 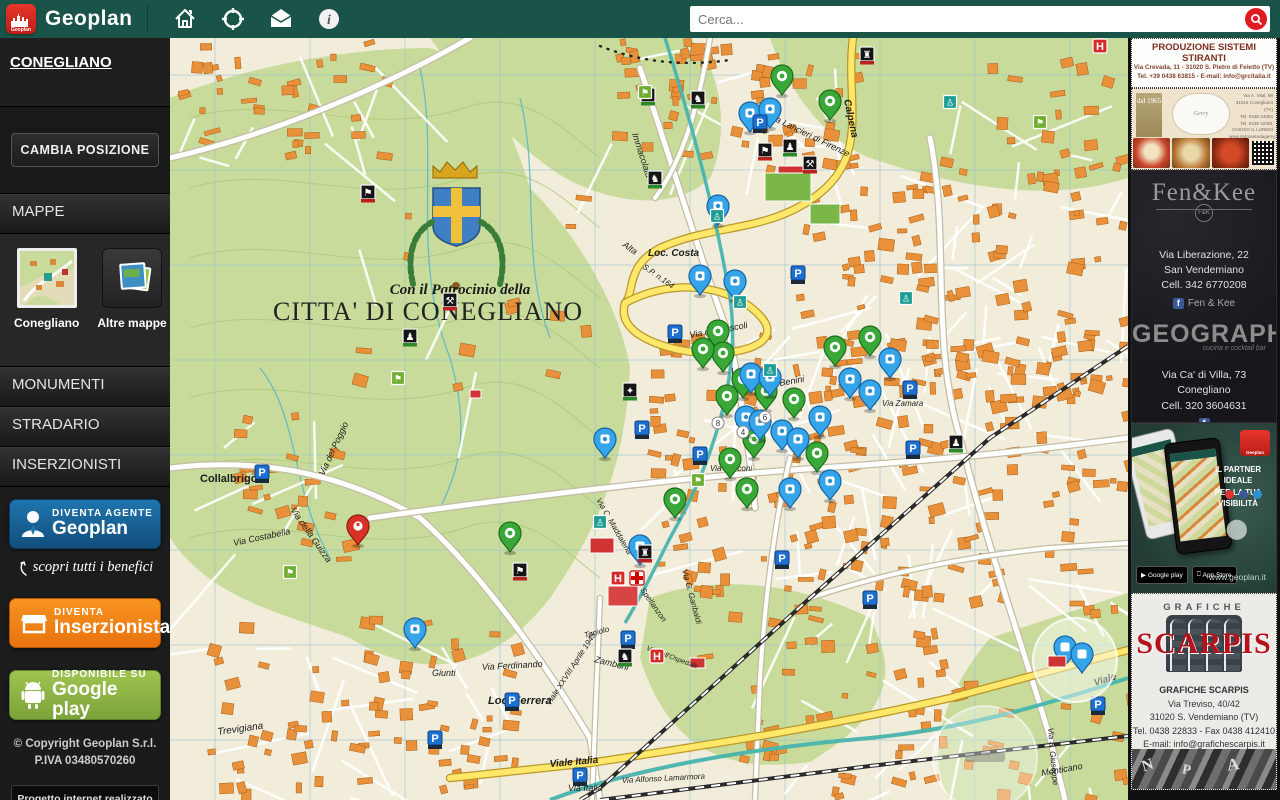 I want to click on pan-control-overlay, so click(x=985, y=752).